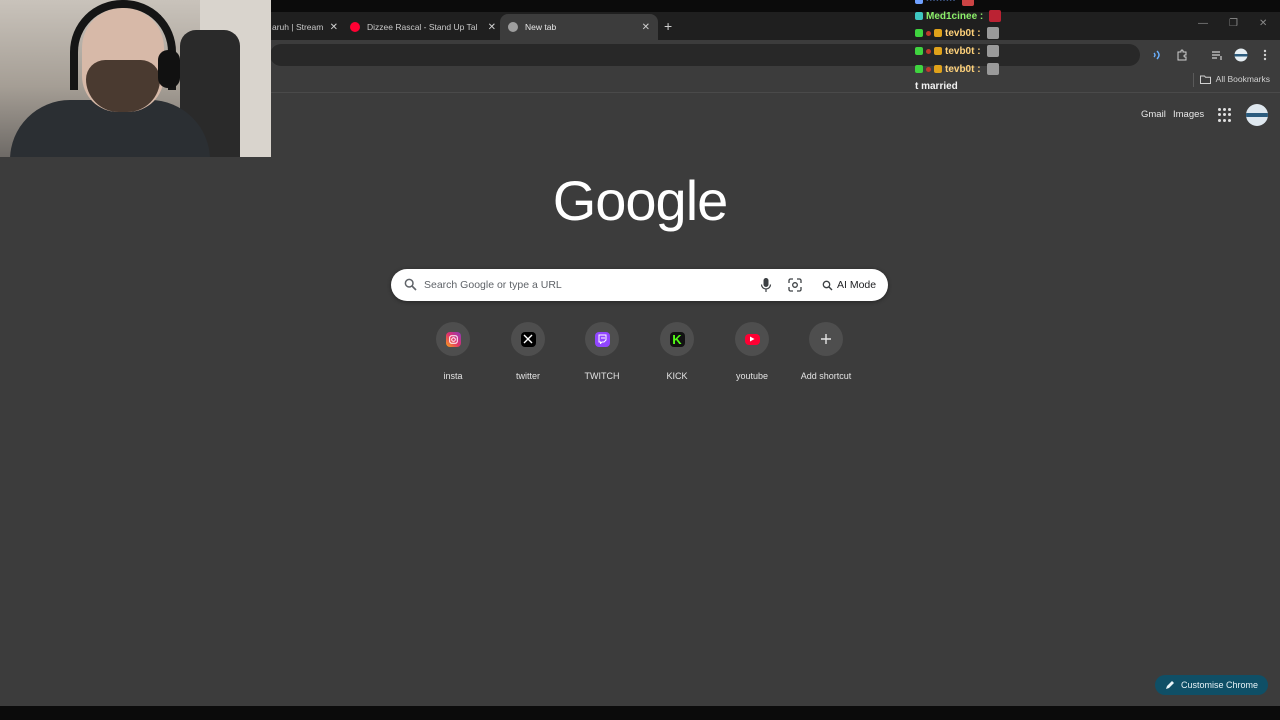 Image resolution: width=1280 pixels, height=720 pixels. What do you see at coordinates (826, 339) in the screenshot?
I see `plus-icon` at bounding box center [826, 339].